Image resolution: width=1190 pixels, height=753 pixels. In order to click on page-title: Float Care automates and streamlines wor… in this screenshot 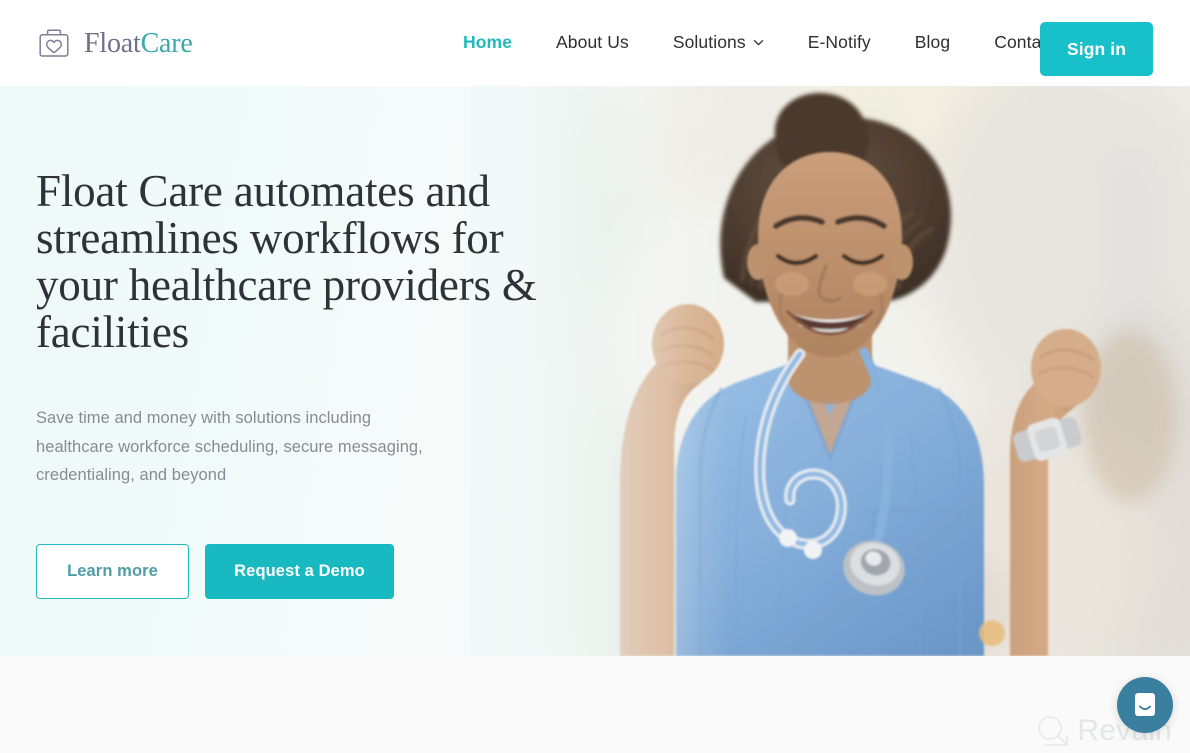, I will do `click(286, 261)`.